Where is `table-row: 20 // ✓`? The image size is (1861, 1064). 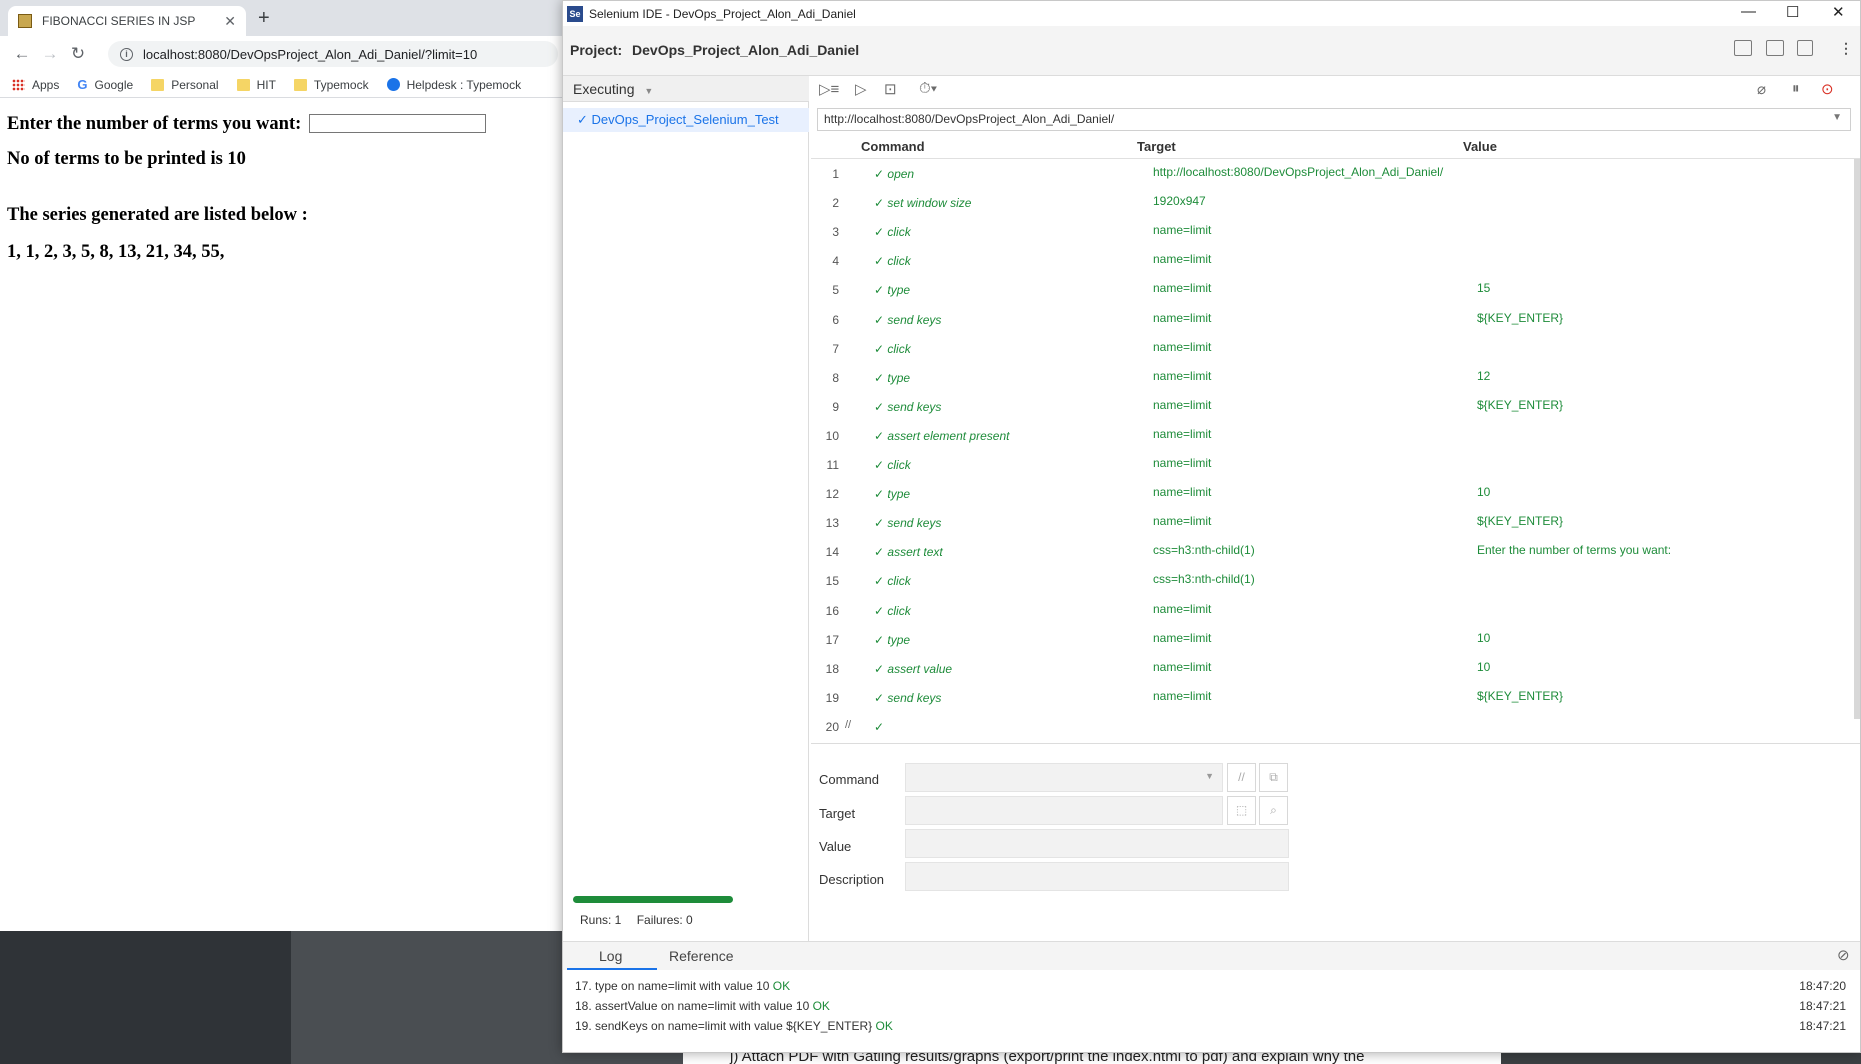
table-row: 20 // ✓ is located at coordinates (1331, 726).